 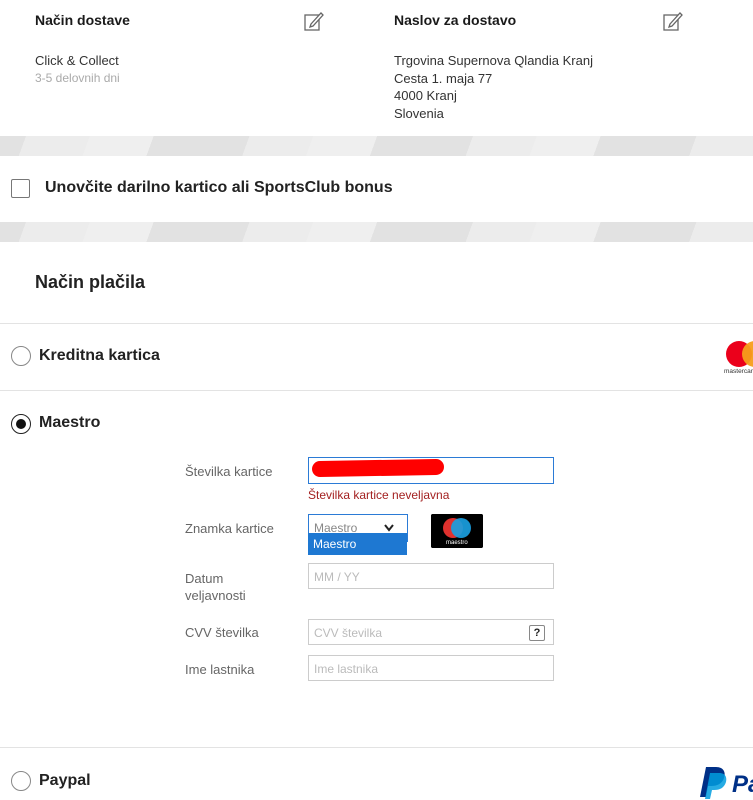 What do you see at coordinates (455, 20) in the screenshot?
I see `delivery-address-title: Naslov za dostavo` at bounding box center [455, 20].